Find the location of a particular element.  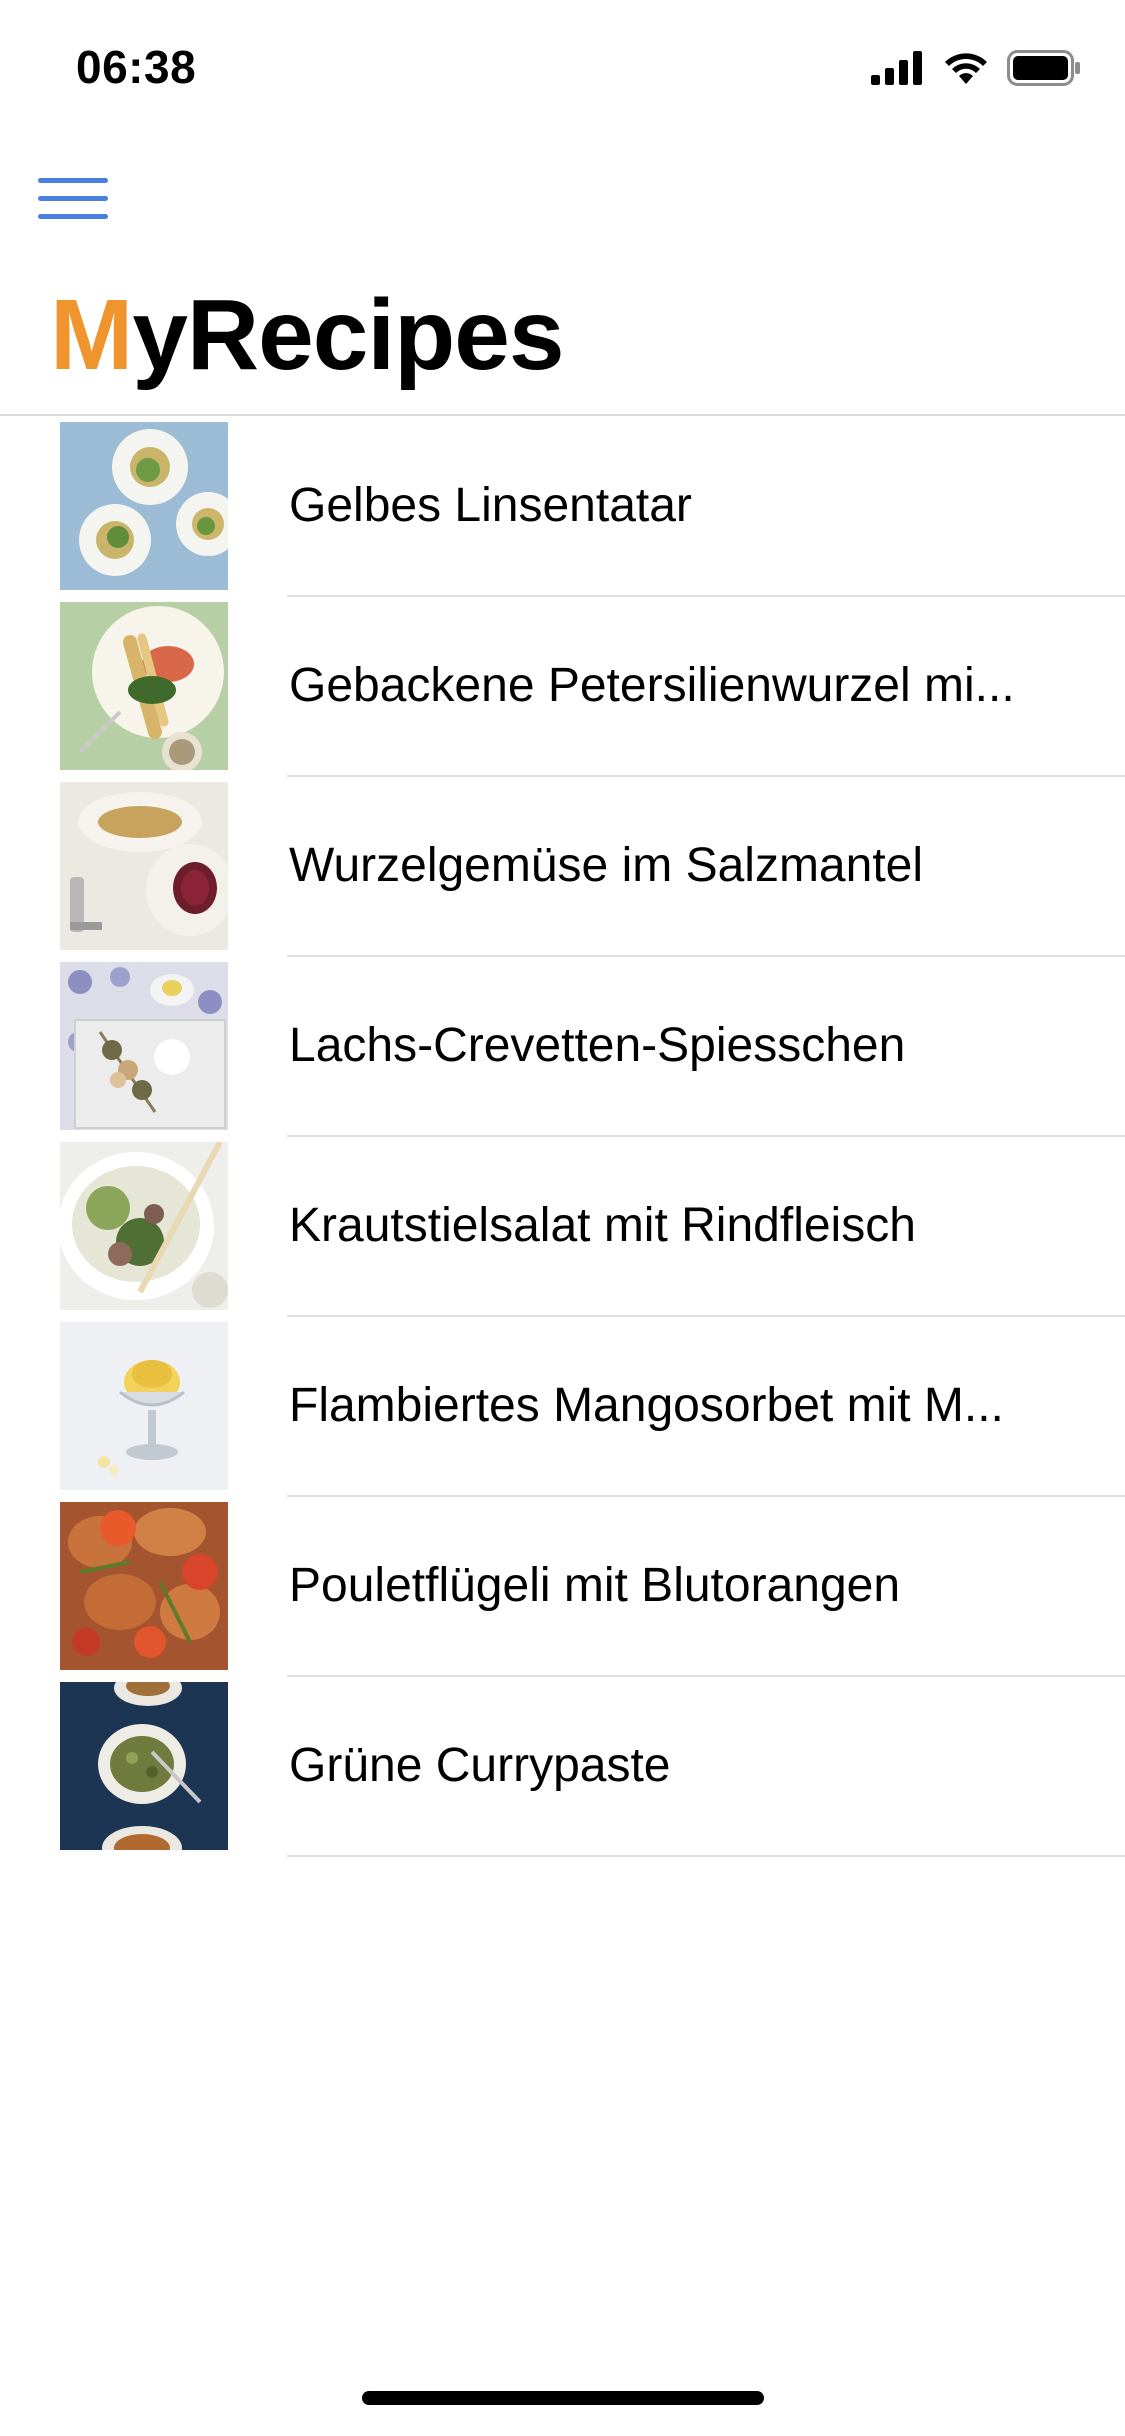

recipe-row: Krautstielsalat mit Rindfleisch is located at coordinates (562, 1226).